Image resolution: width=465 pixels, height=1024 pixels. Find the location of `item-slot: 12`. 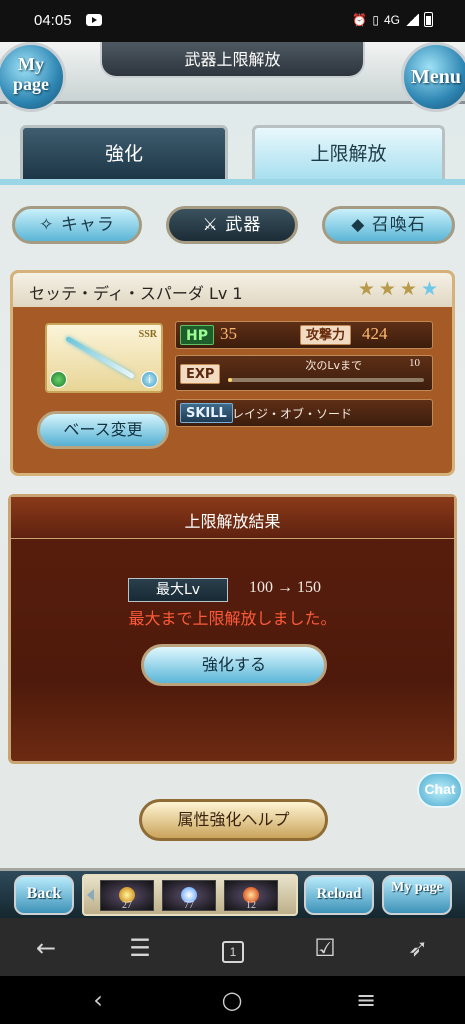

item-slot: 12 is located at coordinates (251, 895).